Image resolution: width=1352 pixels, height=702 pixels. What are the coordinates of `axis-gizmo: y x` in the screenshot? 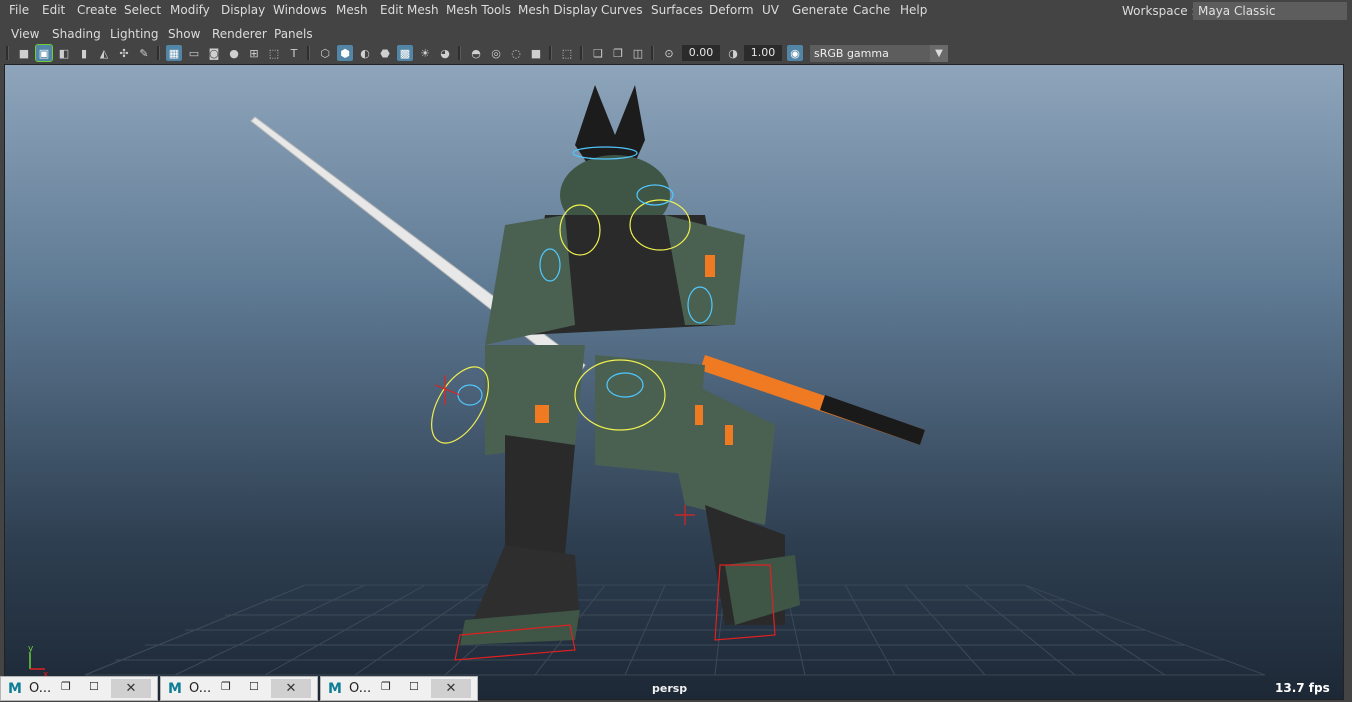 It's located at (38, 662).